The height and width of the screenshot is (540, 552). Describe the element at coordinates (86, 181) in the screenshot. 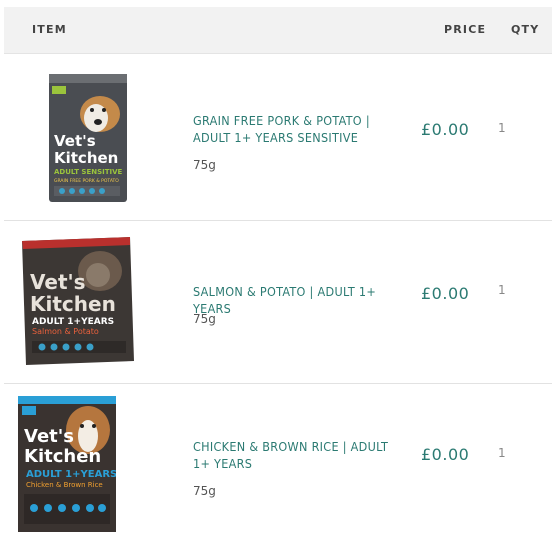

I see `image-recipe: GRAIN FREE PORK & POTATO` at that location.